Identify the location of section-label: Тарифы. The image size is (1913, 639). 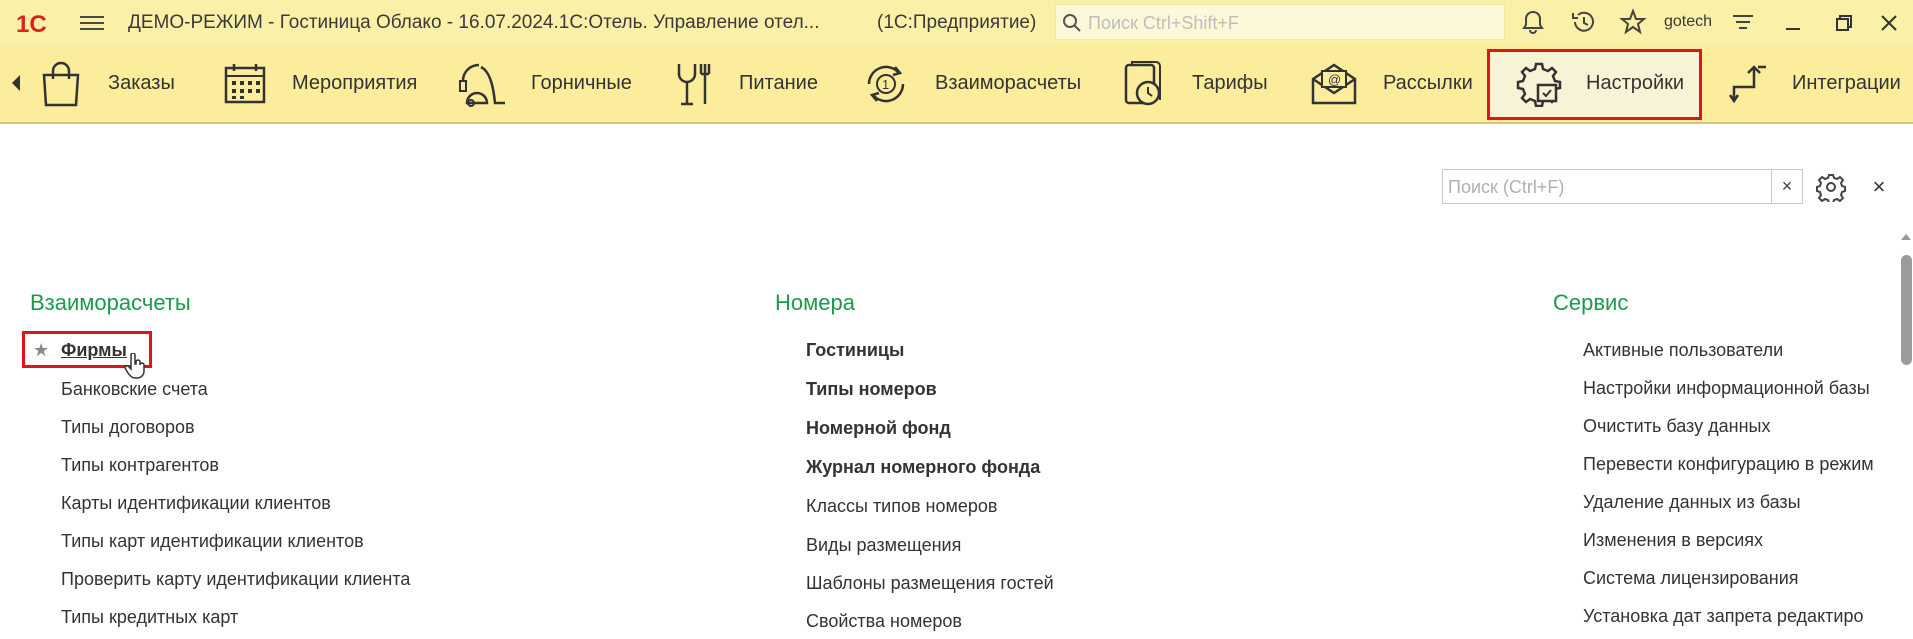
(1230, 83).